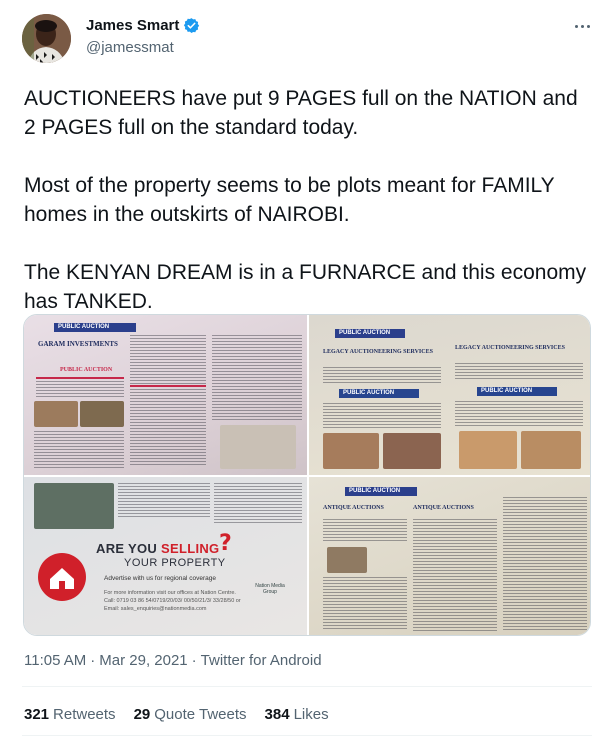  What do you see at coordinates (55, 660) in the screenshot?
I see `time-text: 11:05 AM` at bounding box center [55, 660].